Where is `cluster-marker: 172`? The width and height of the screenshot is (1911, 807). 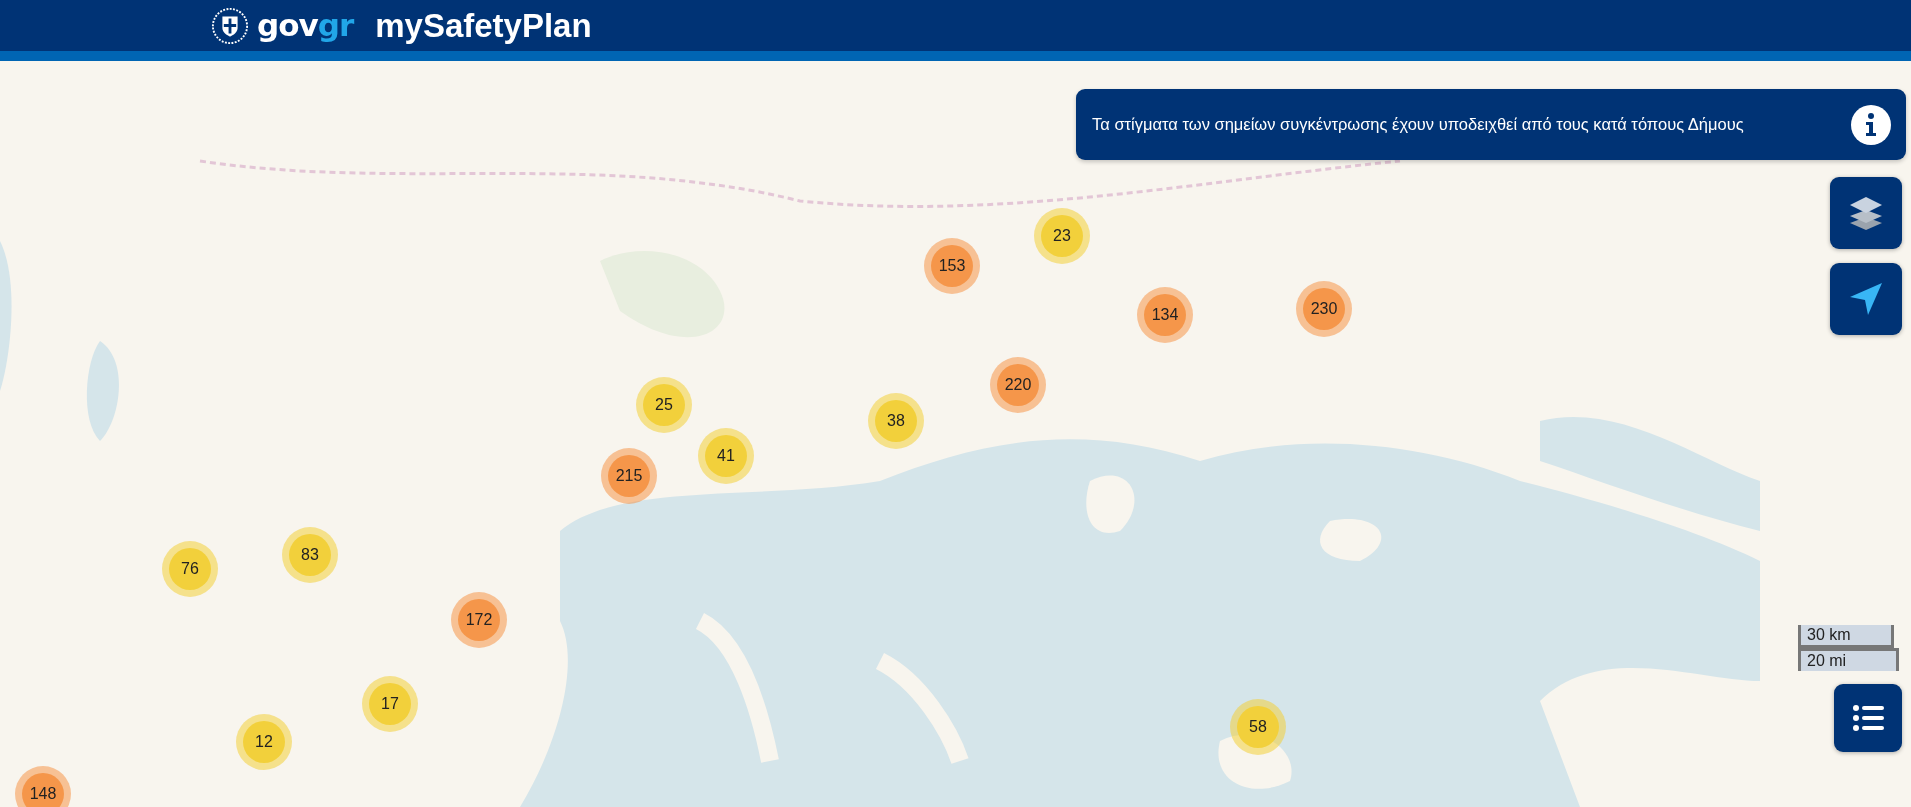
cluster-marker: 172 is located at coordinates (479, 620).